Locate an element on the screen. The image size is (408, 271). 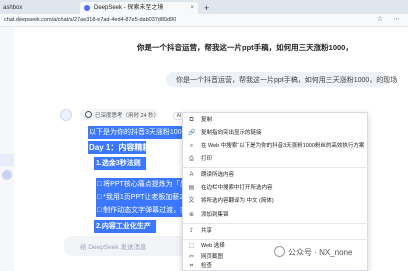
tab-previous: ashbox is located at coordinates (30, 8).